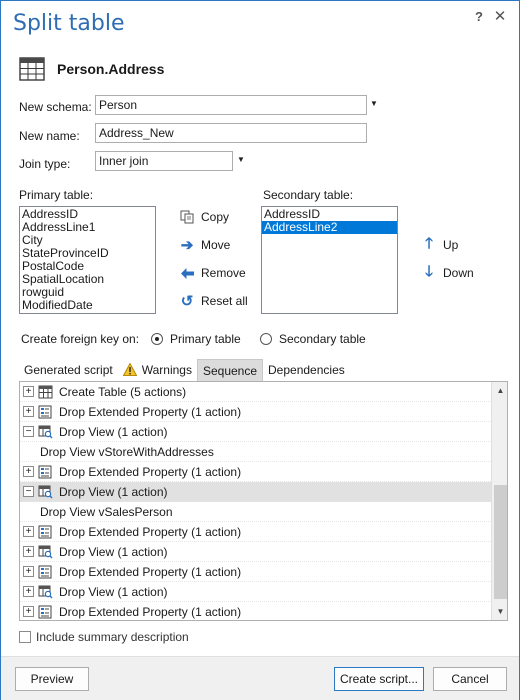  I want to click on include-summary-checkbox: Include summary description, so click(104, 637).